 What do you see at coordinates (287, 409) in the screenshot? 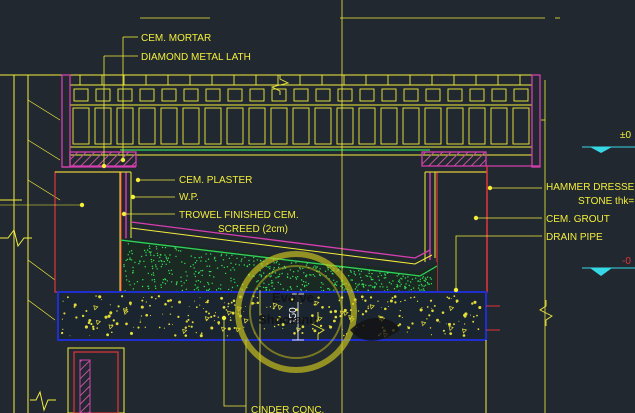
I see `label-cinder-conc: CINDER CONC.` at bounding box center [287, 409].